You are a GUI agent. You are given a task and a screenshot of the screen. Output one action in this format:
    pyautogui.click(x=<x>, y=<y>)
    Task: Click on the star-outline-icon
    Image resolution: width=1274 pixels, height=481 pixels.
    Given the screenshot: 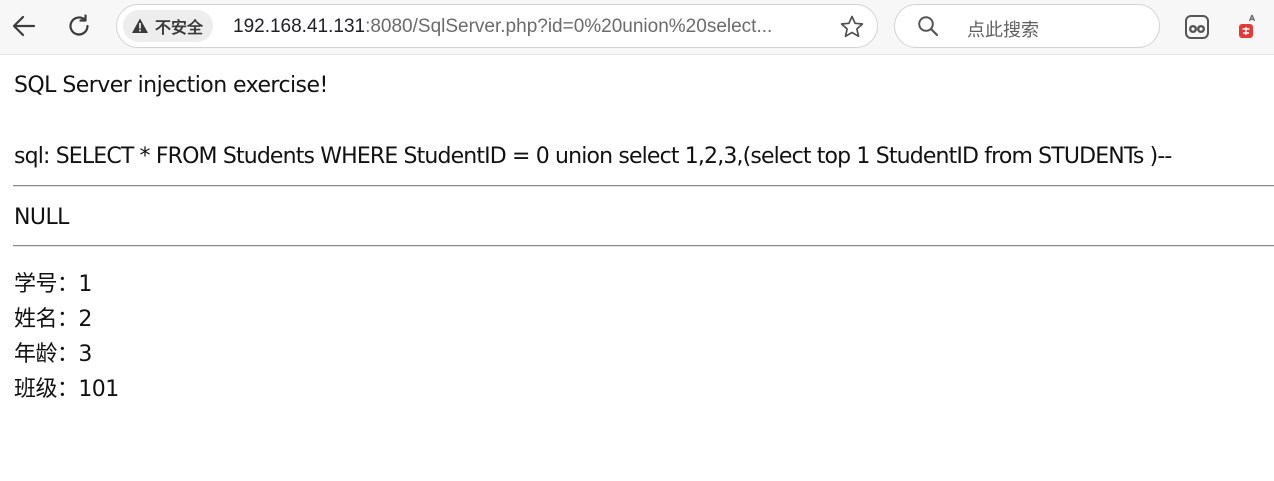 What is the action you would take?
    pyautogui.click(x=852, y=27)
    